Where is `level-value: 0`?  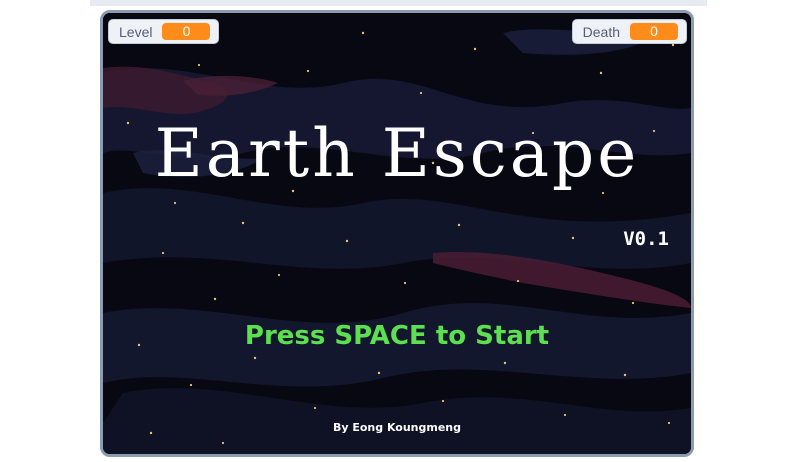 level-value: 0 is located at coordinates (186, 31).